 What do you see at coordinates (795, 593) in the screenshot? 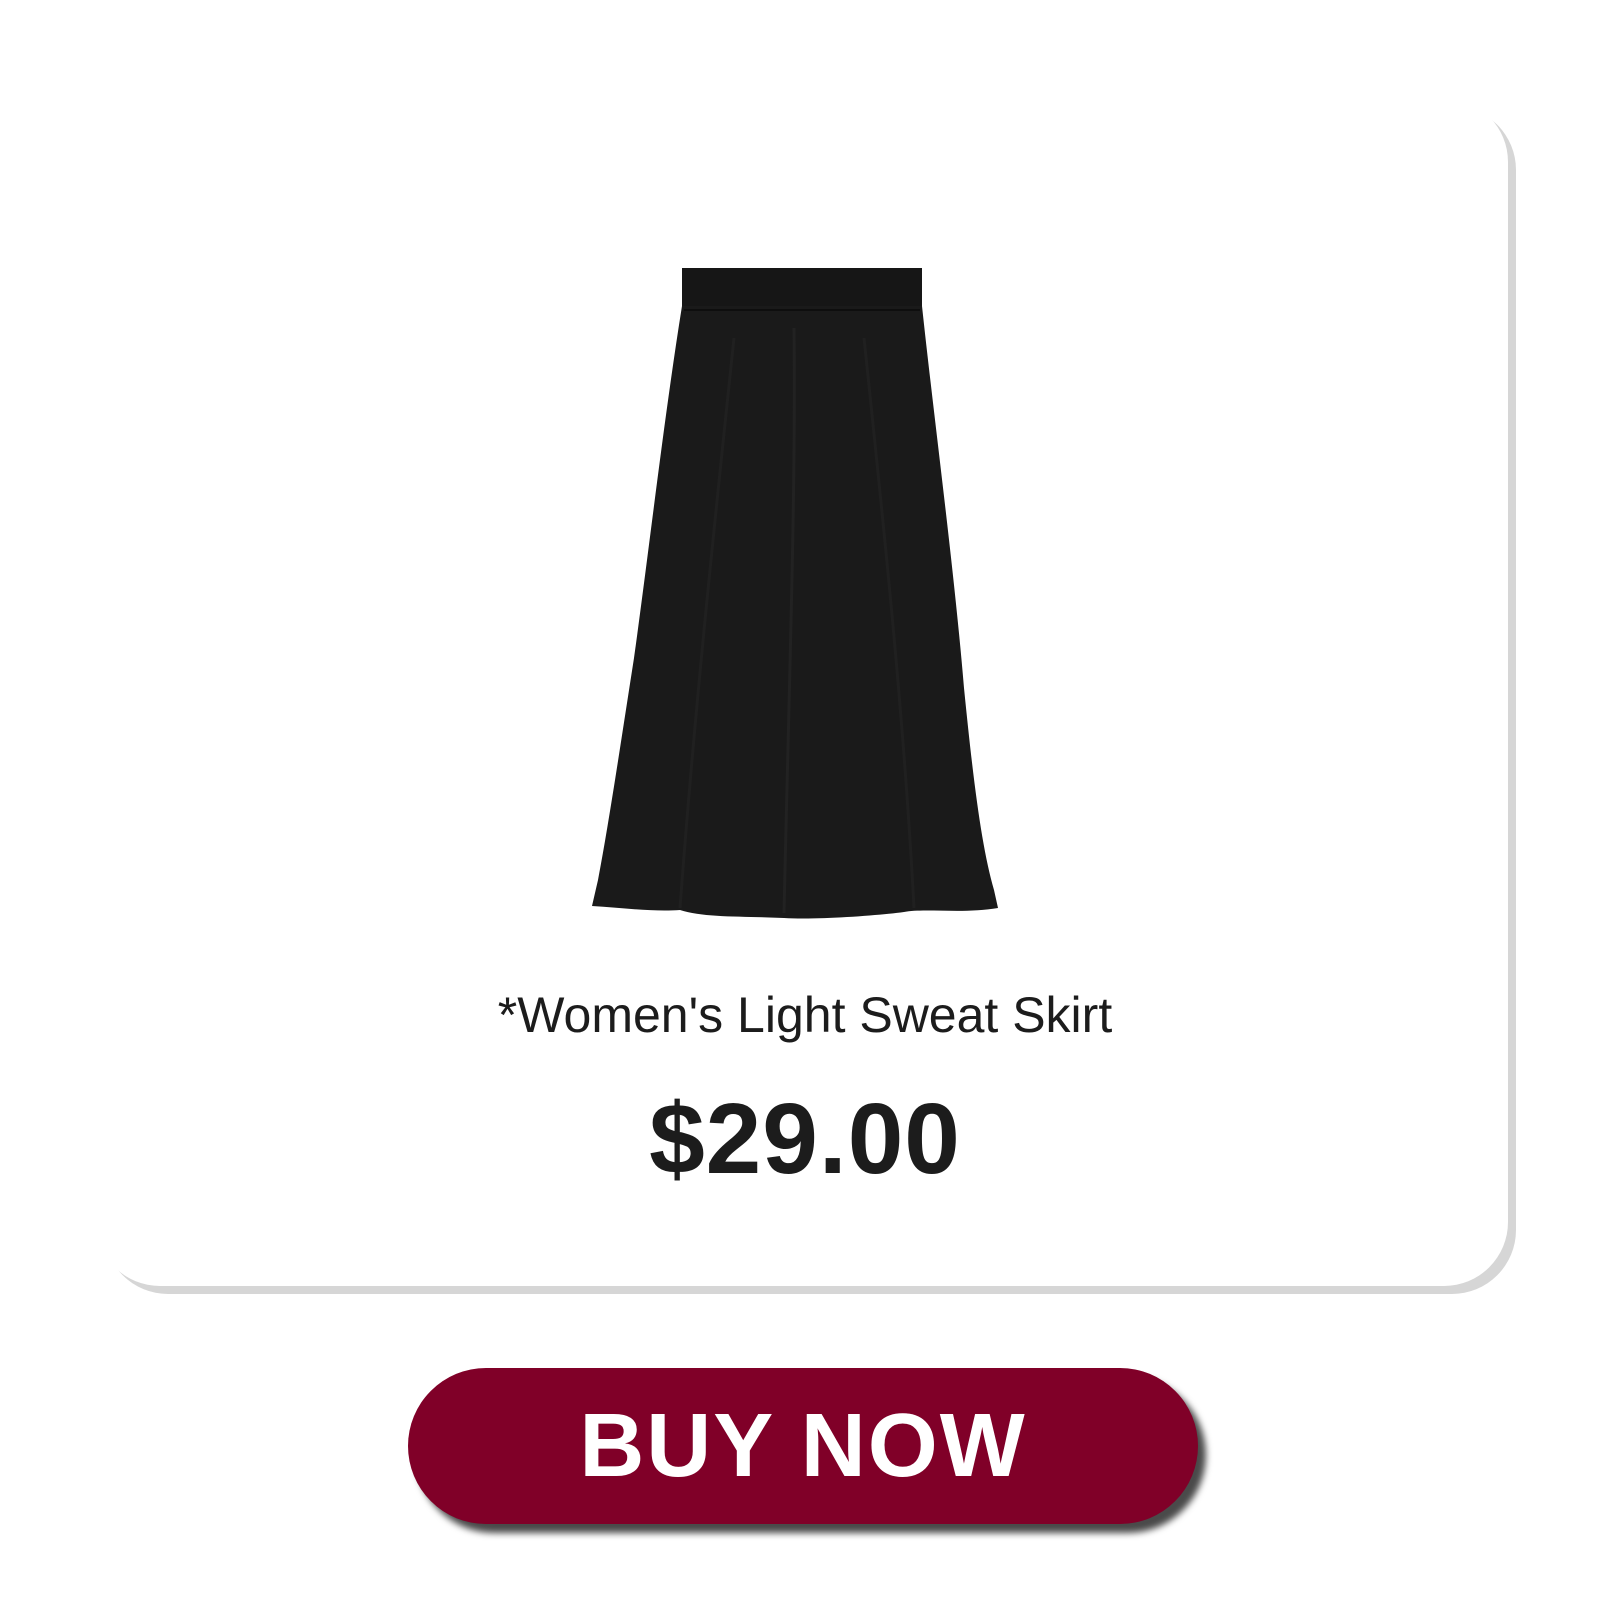
I see `skirt-image` at bounding box center [795, 593].